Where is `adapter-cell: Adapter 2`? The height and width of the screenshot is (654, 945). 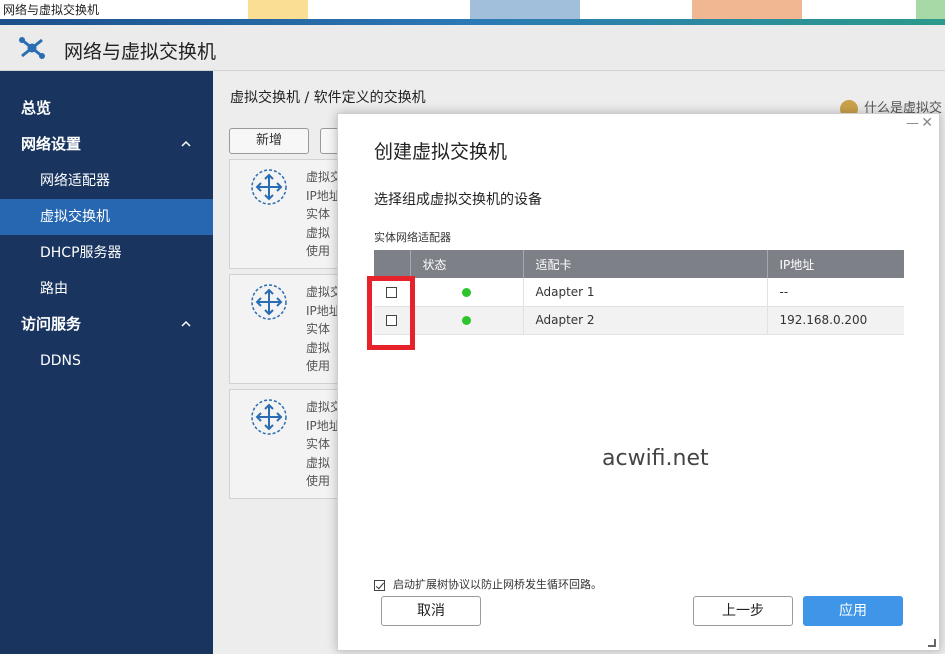 adapter-cell: Adapter 2 is located at coordinates (645, 320).